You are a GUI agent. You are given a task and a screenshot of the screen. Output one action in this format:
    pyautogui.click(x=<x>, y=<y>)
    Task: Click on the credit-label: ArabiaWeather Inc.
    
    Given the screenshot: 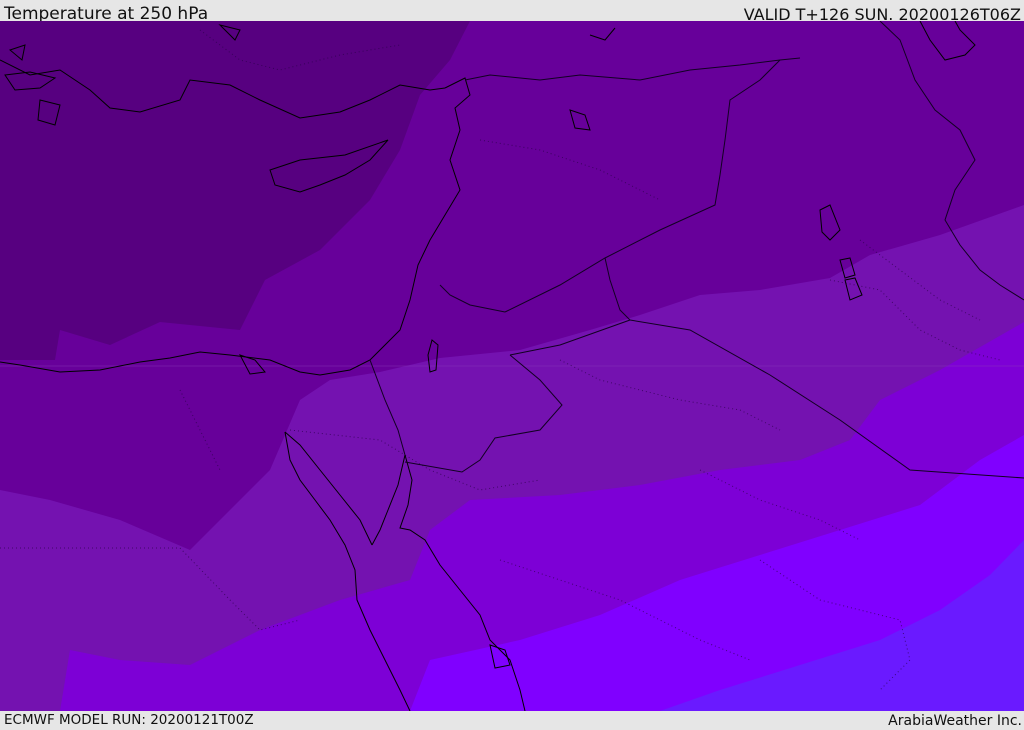 What is the action you would take?
    pyautogui.click(x=955, y=721)
    